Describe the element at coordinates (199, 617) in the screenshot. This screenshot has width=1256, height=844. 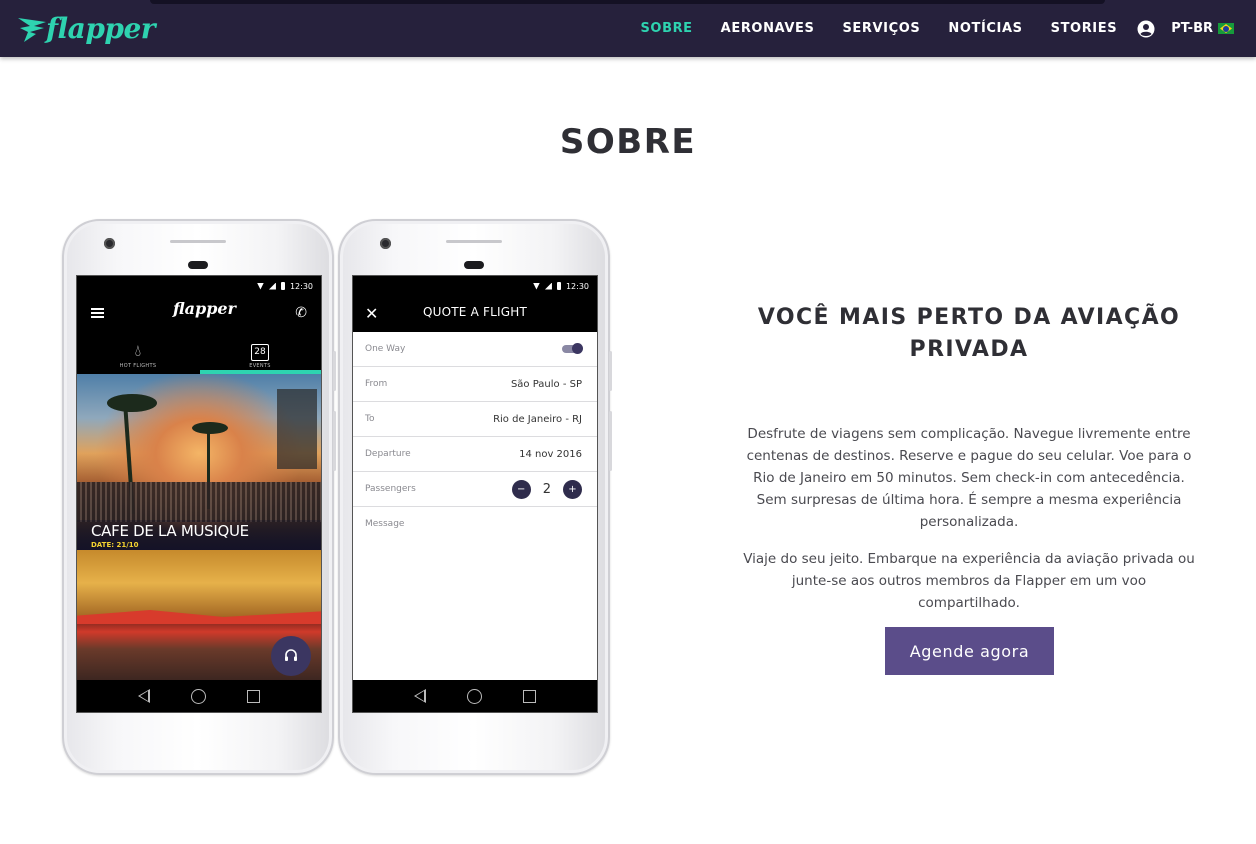
I see `red-canopy` at that location.